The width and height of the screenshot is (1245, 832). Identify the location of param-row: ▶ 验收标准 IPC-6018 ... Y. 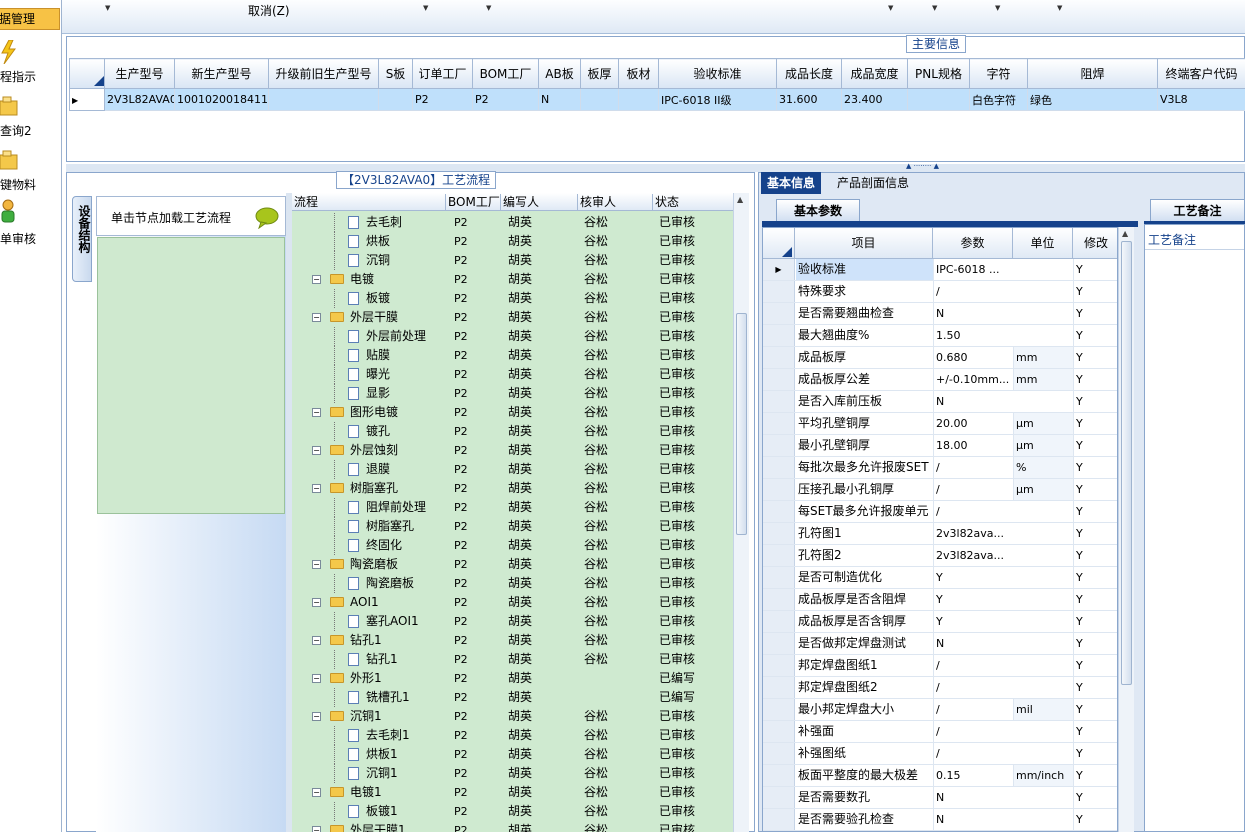
(940, 270).